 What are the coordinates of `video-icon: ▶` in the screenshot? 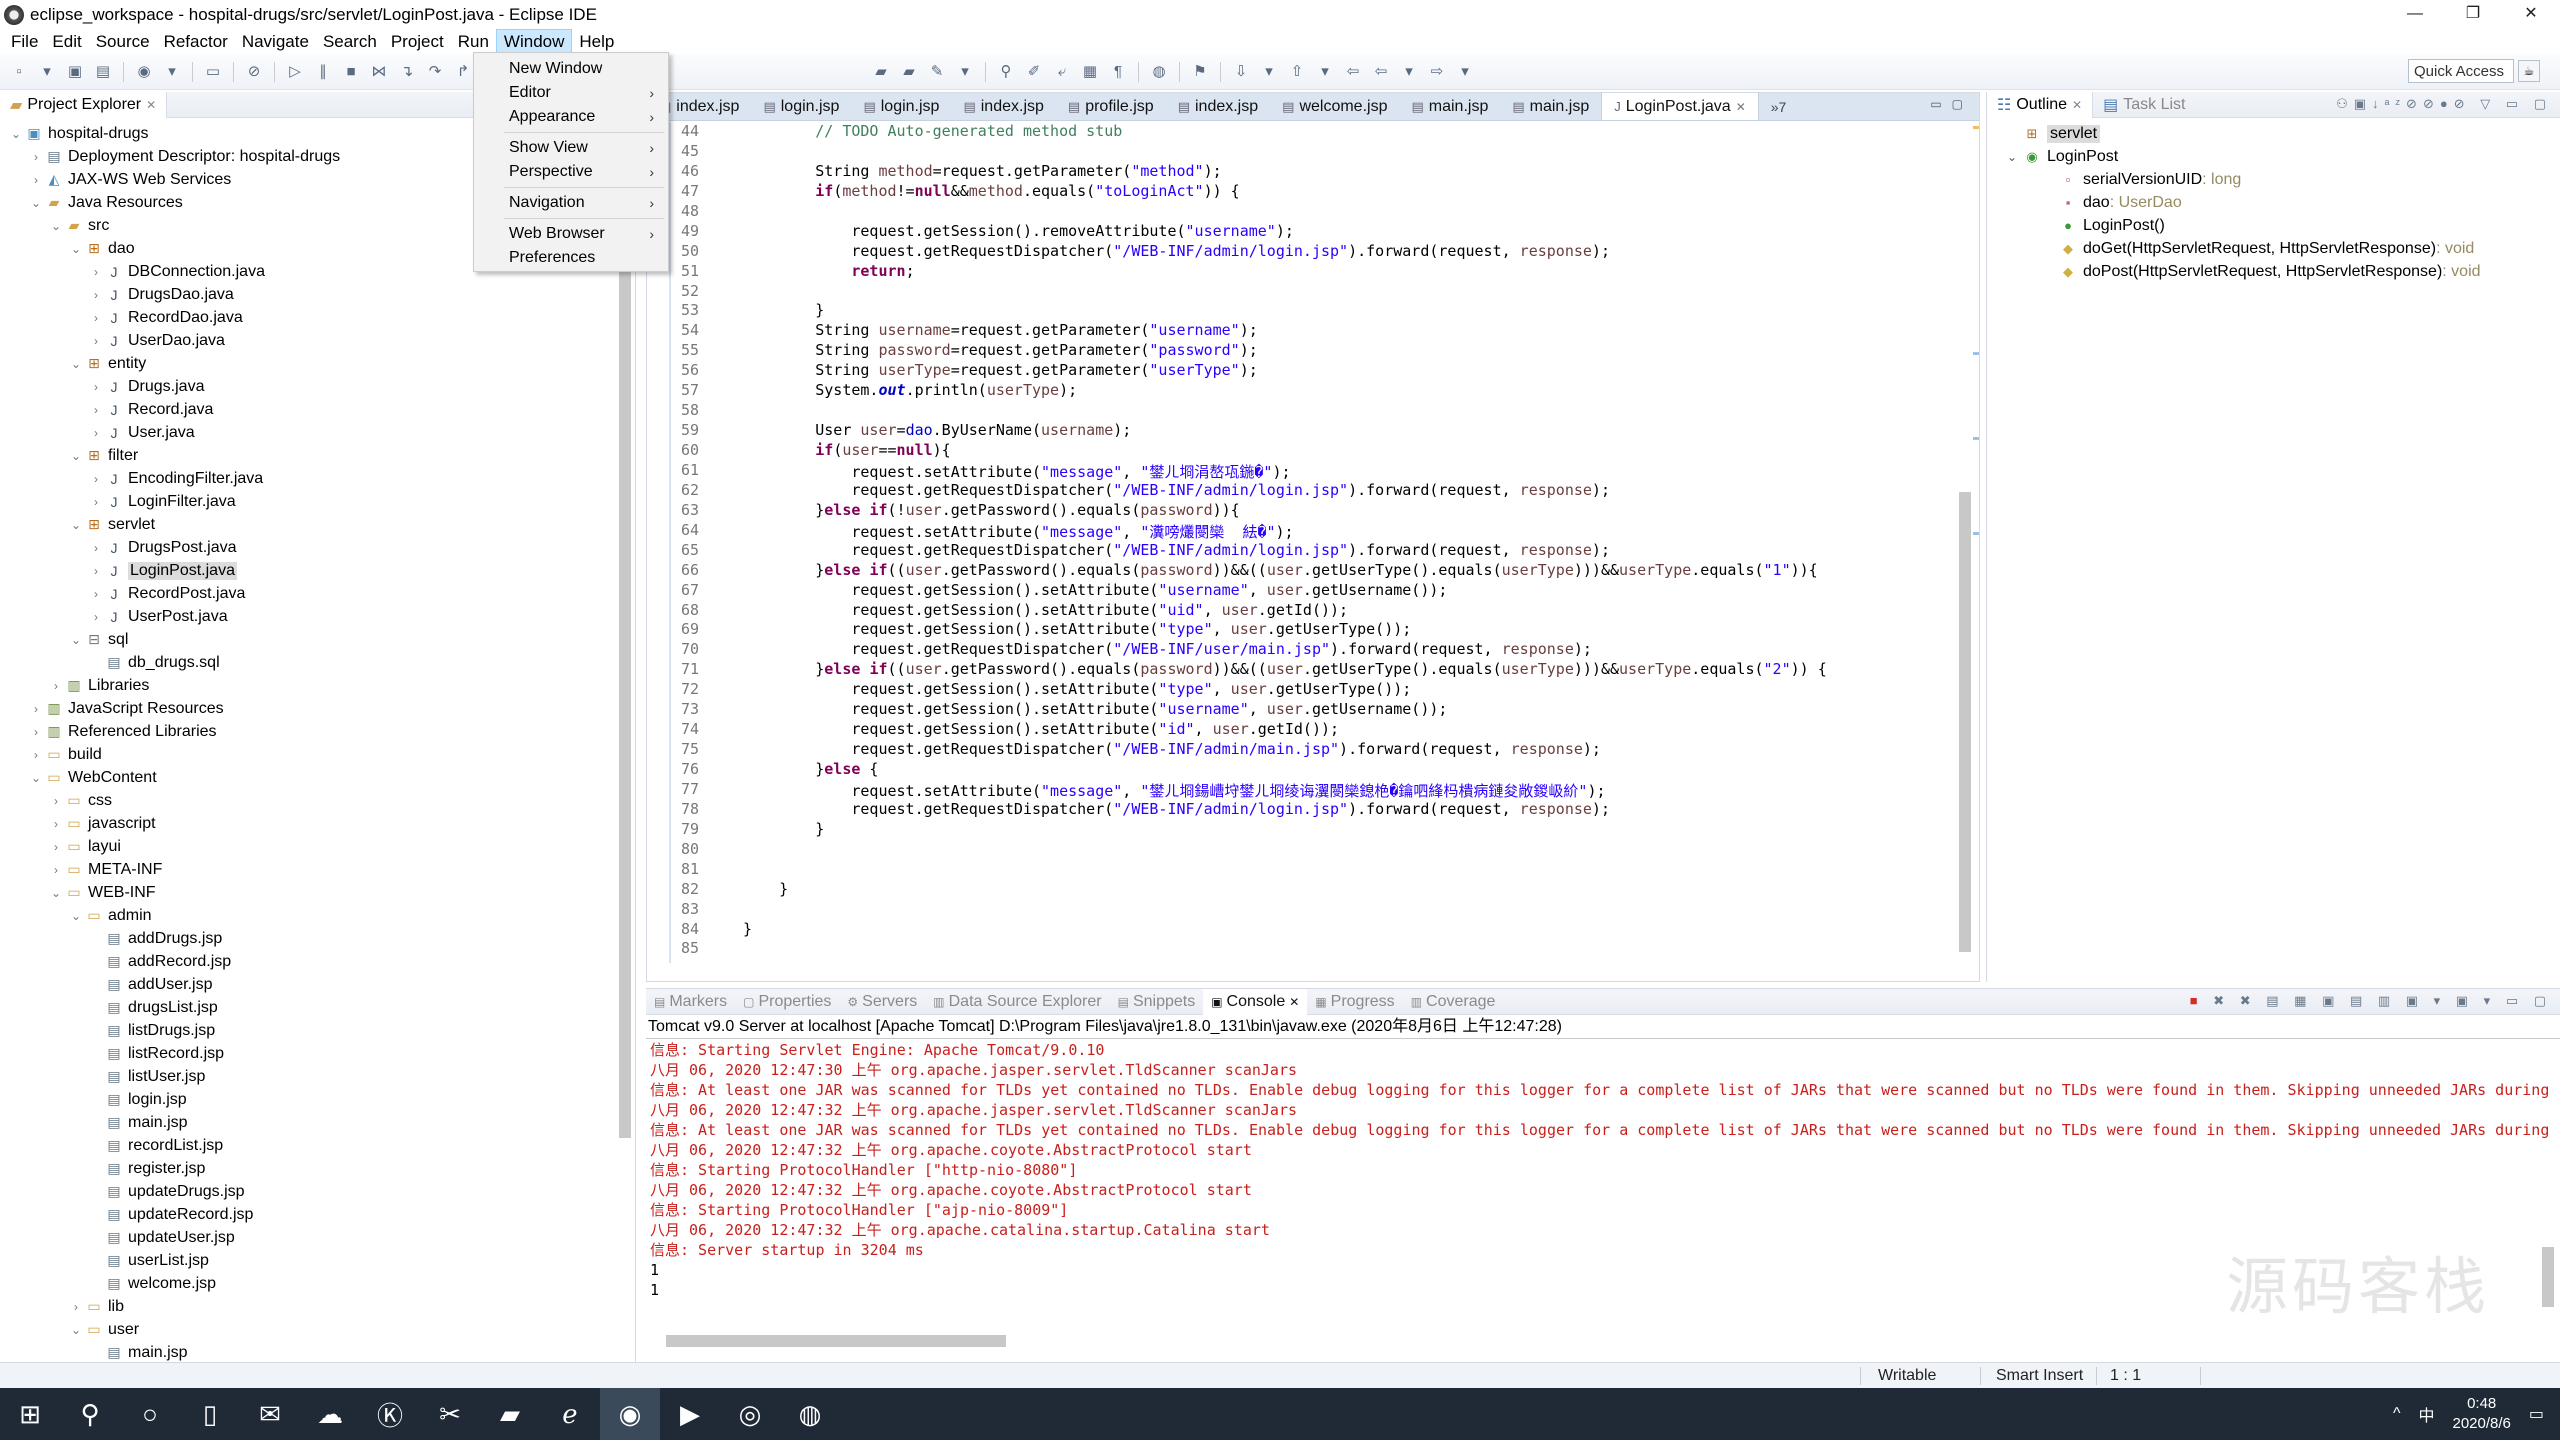 It's located at (690, 1414).